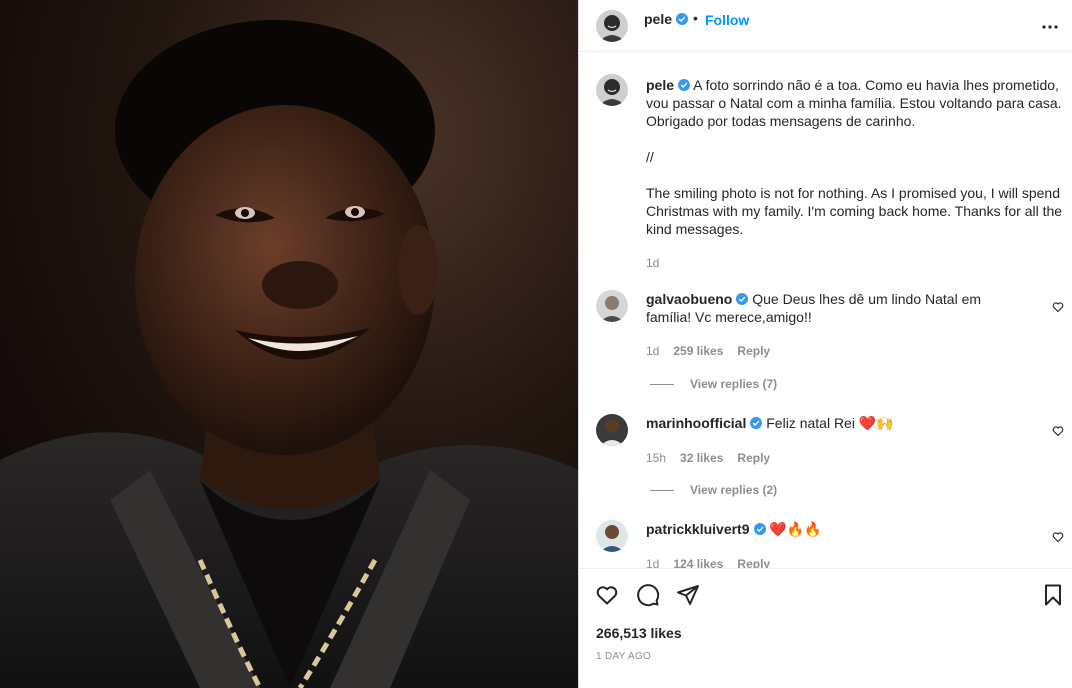  I want to click on comment-likes: 259 likes, so click(698, 351).